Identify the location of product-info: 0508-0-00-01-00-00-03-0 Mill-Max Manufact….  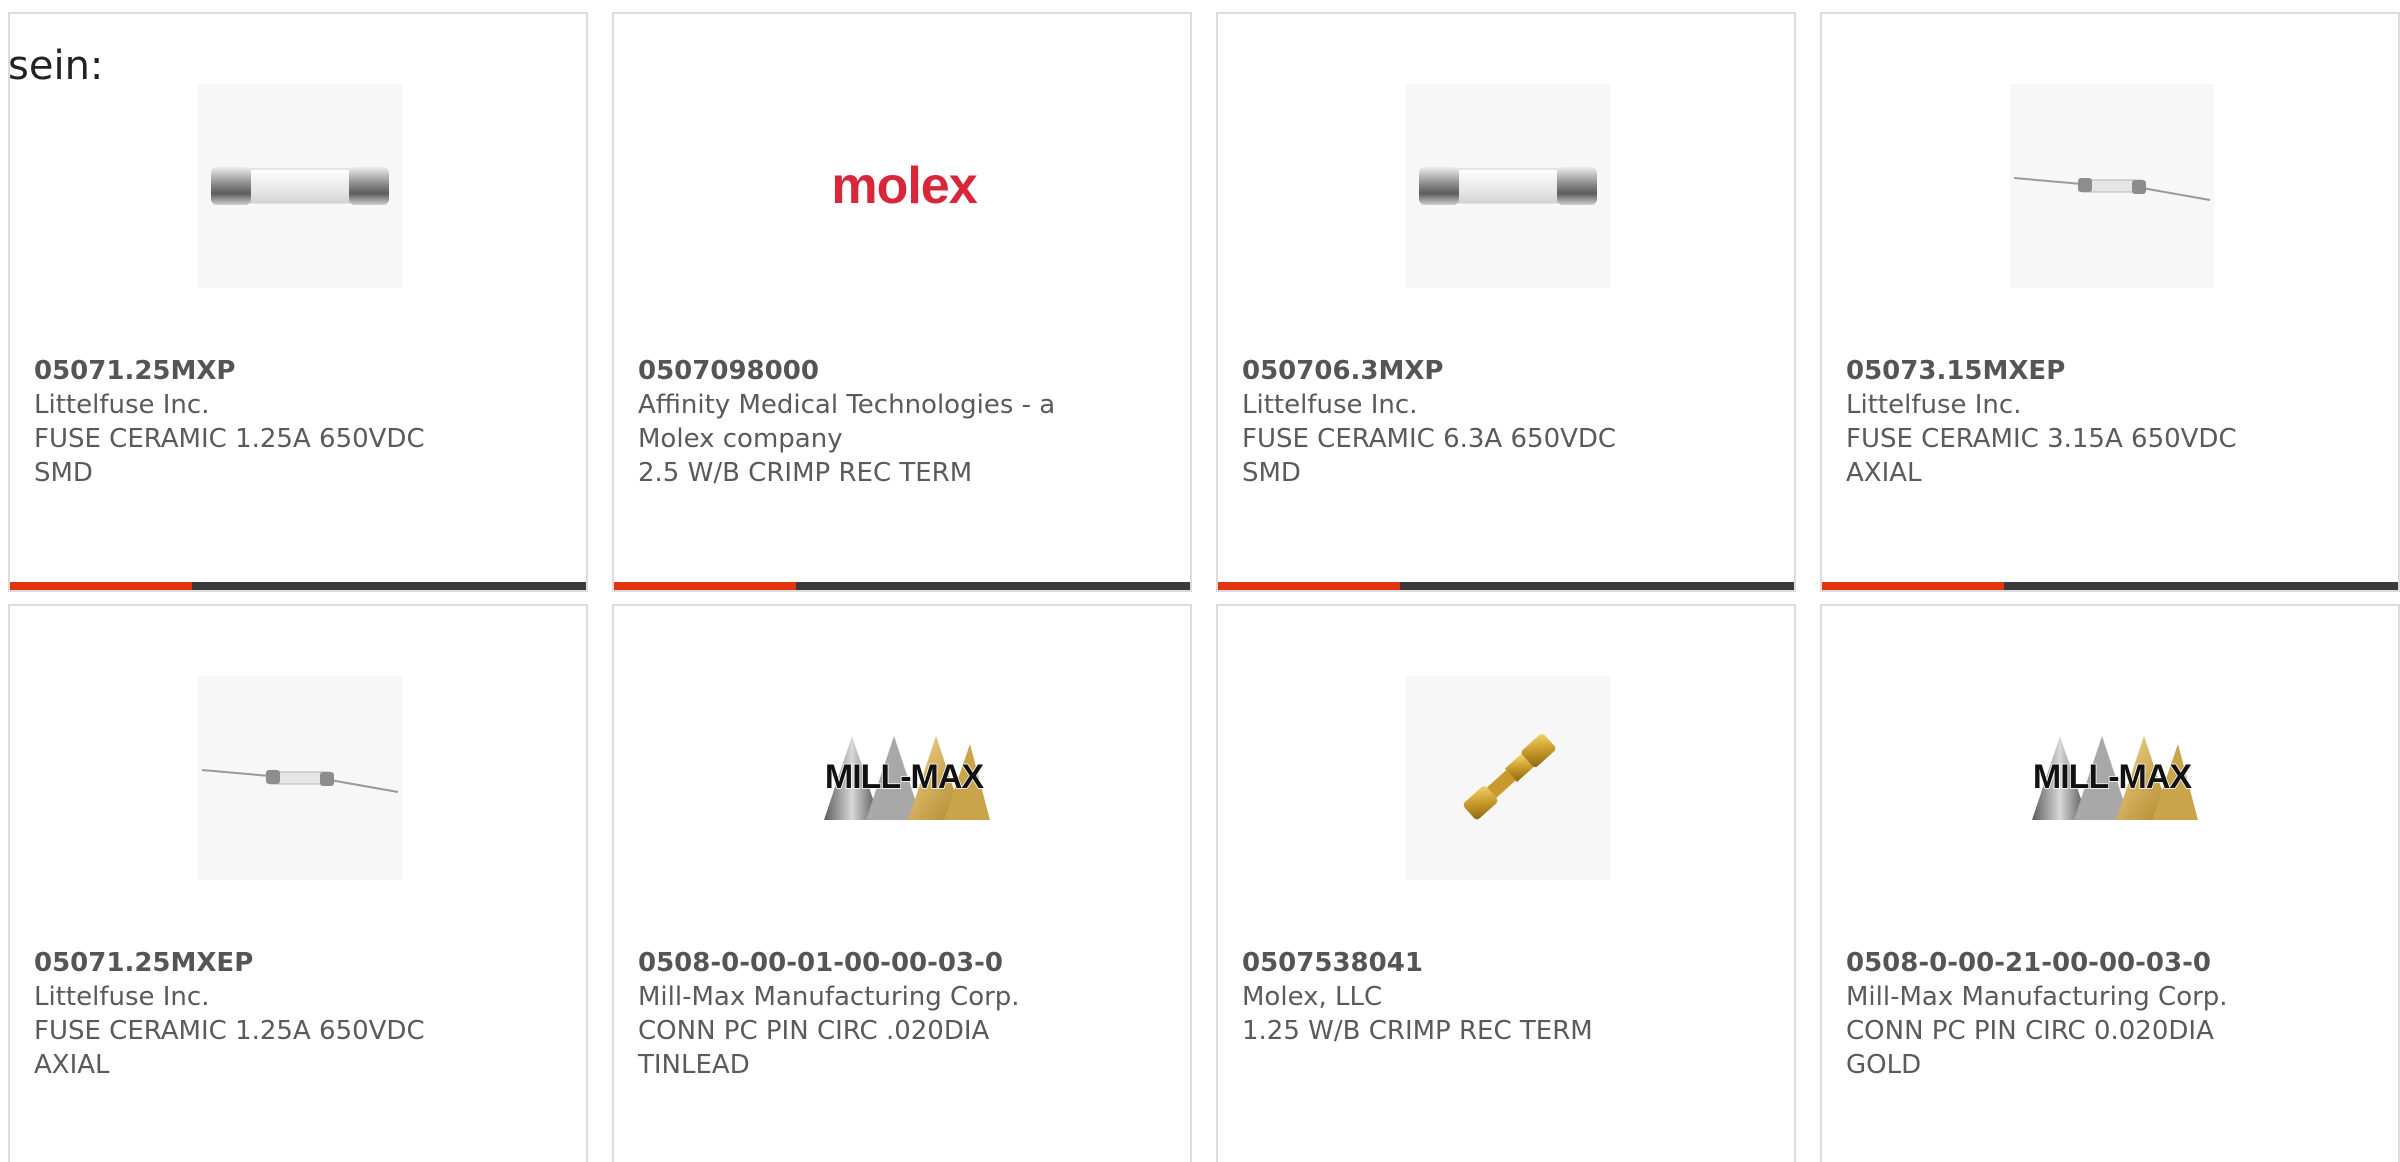
(848, 1014).